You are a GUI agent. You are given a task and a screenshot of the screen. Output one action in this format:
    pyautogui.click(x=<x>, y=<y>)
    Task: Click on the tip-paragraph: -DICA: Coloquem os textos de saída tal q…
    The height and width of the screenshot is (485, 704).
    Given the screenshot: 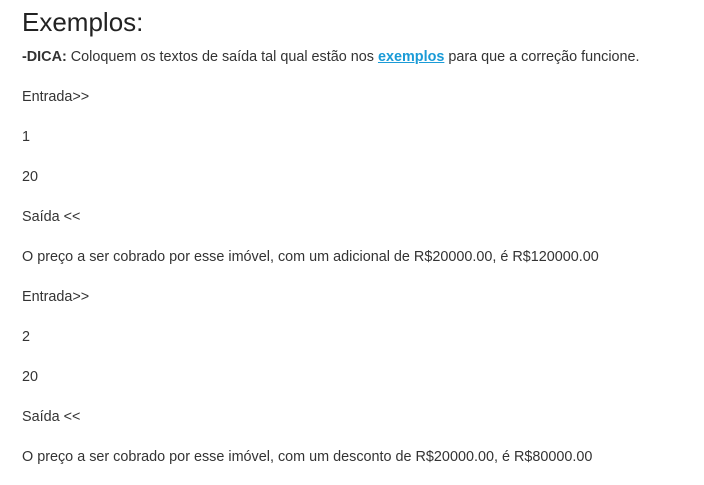 What is the action you would take?
    pyautogui.click(x=331, y=57)
    